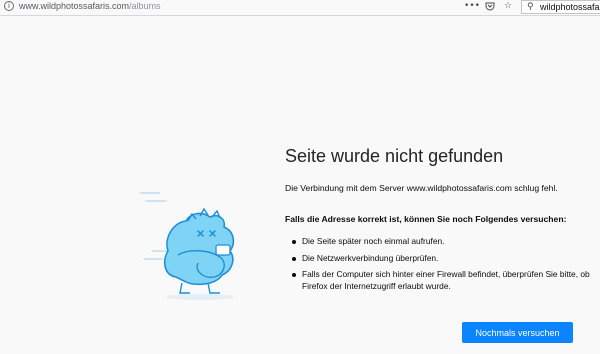 The image size is (600, 354). Describe the element at coordinates (472, 6) in the screenshot. I see `ellipsis-icon: •••` at that location.